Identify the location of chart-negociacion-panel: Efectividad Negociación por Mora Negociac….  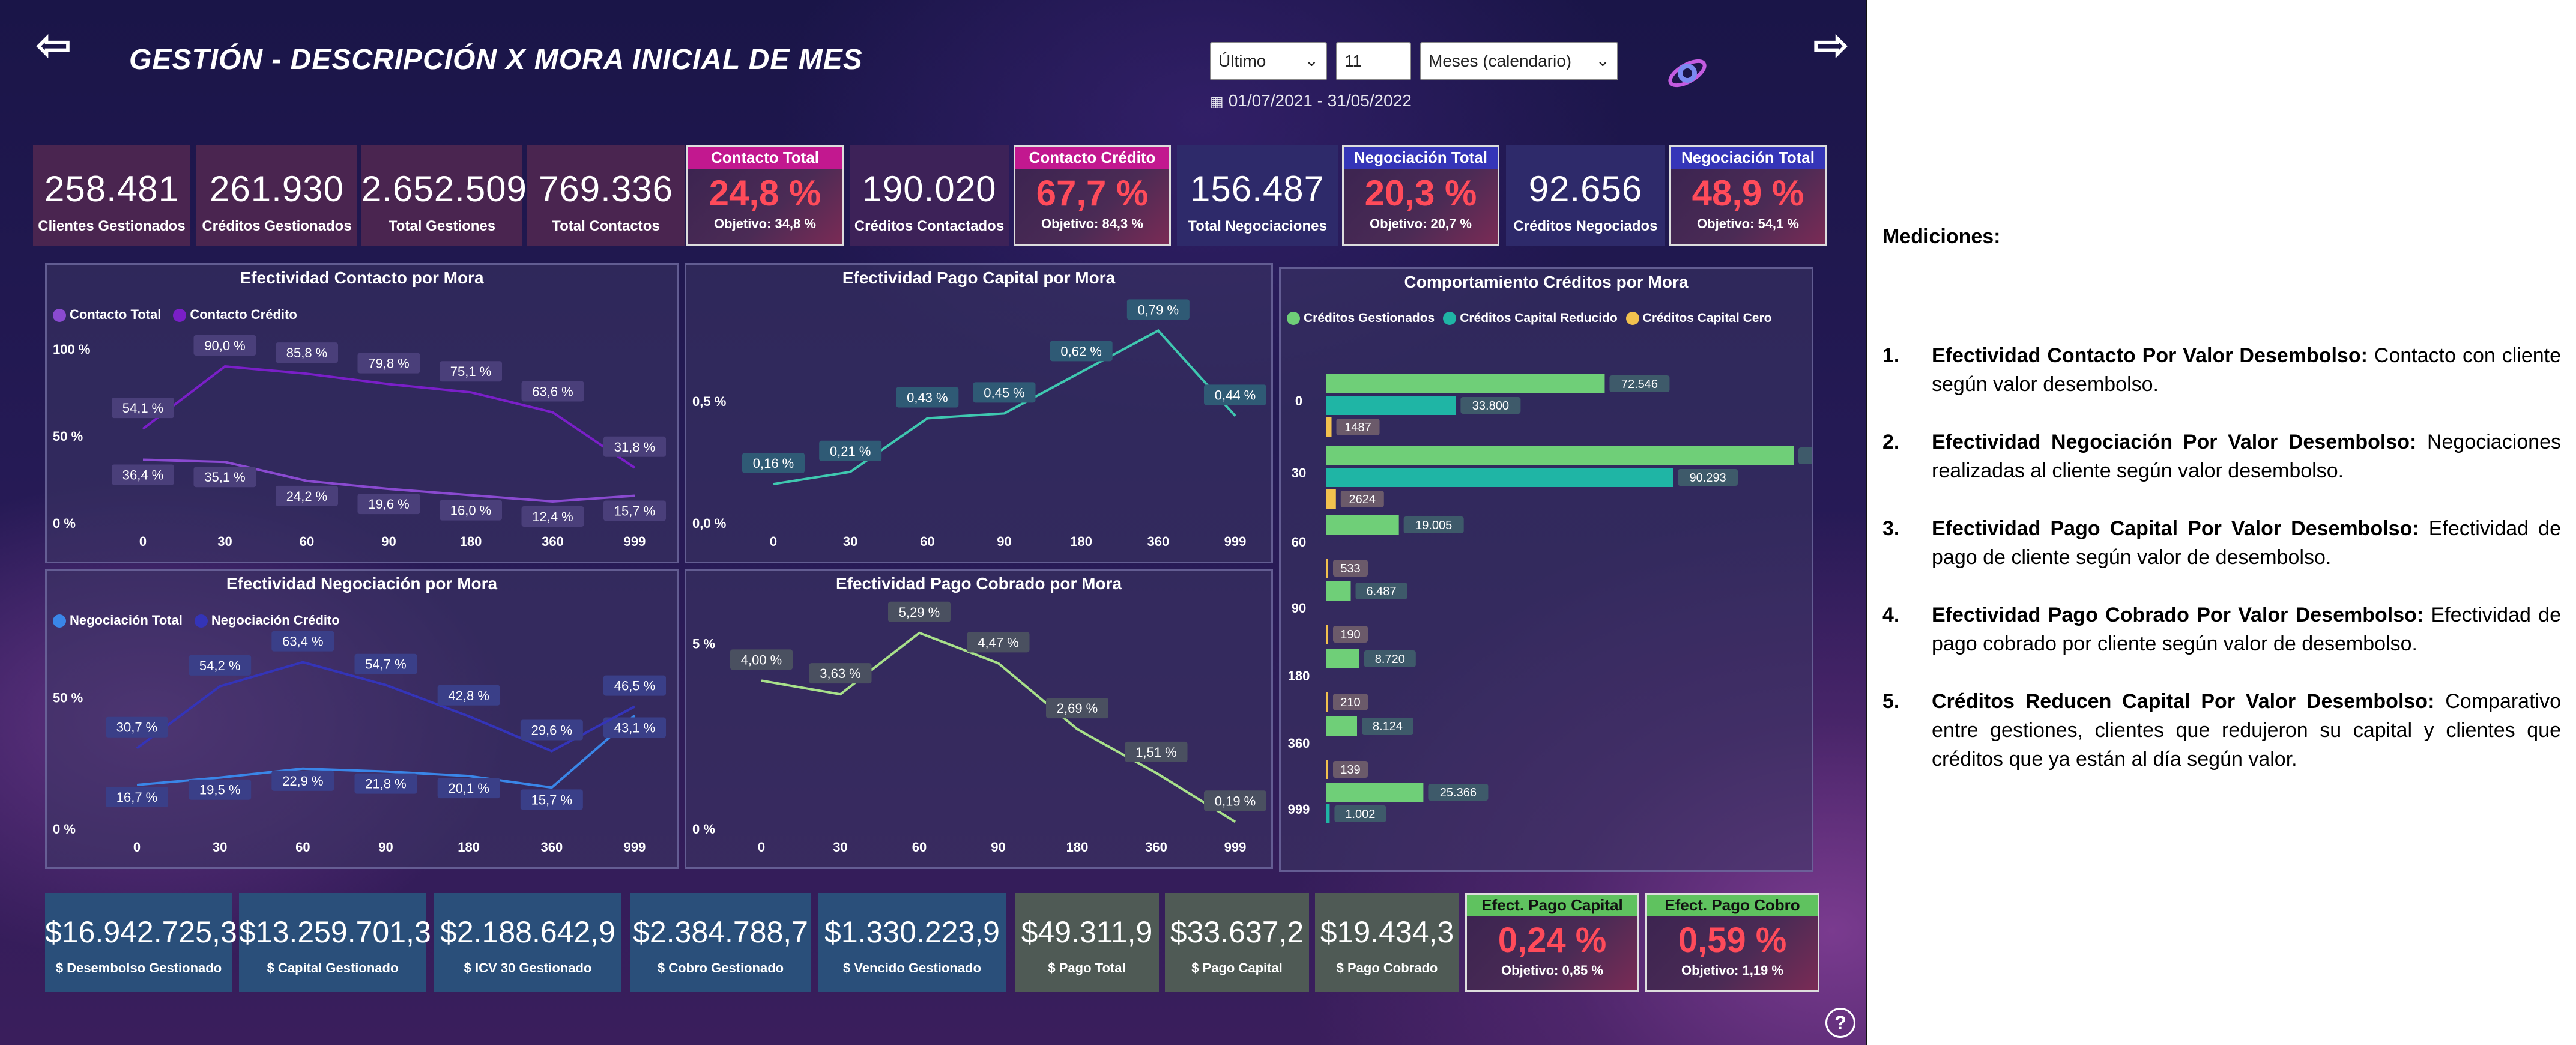
(362, 719).